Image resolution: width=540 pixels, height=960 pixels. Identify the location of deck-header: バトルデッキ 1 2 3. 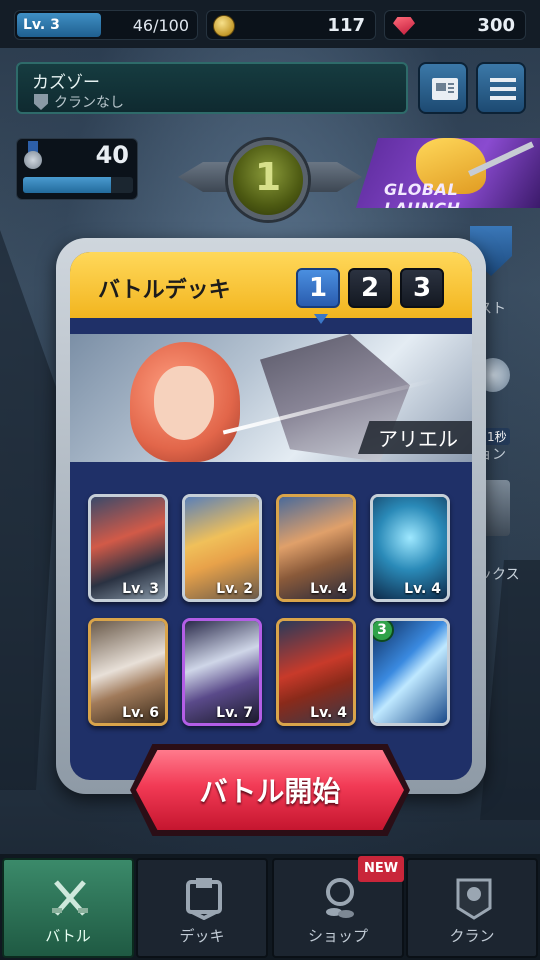
(271, 288).